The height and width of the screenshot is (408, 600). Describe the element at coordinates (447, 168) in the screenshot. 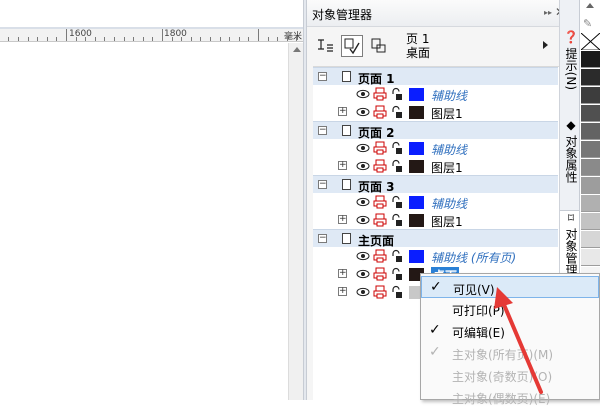

I see `layer-label: 图层1` at that location.